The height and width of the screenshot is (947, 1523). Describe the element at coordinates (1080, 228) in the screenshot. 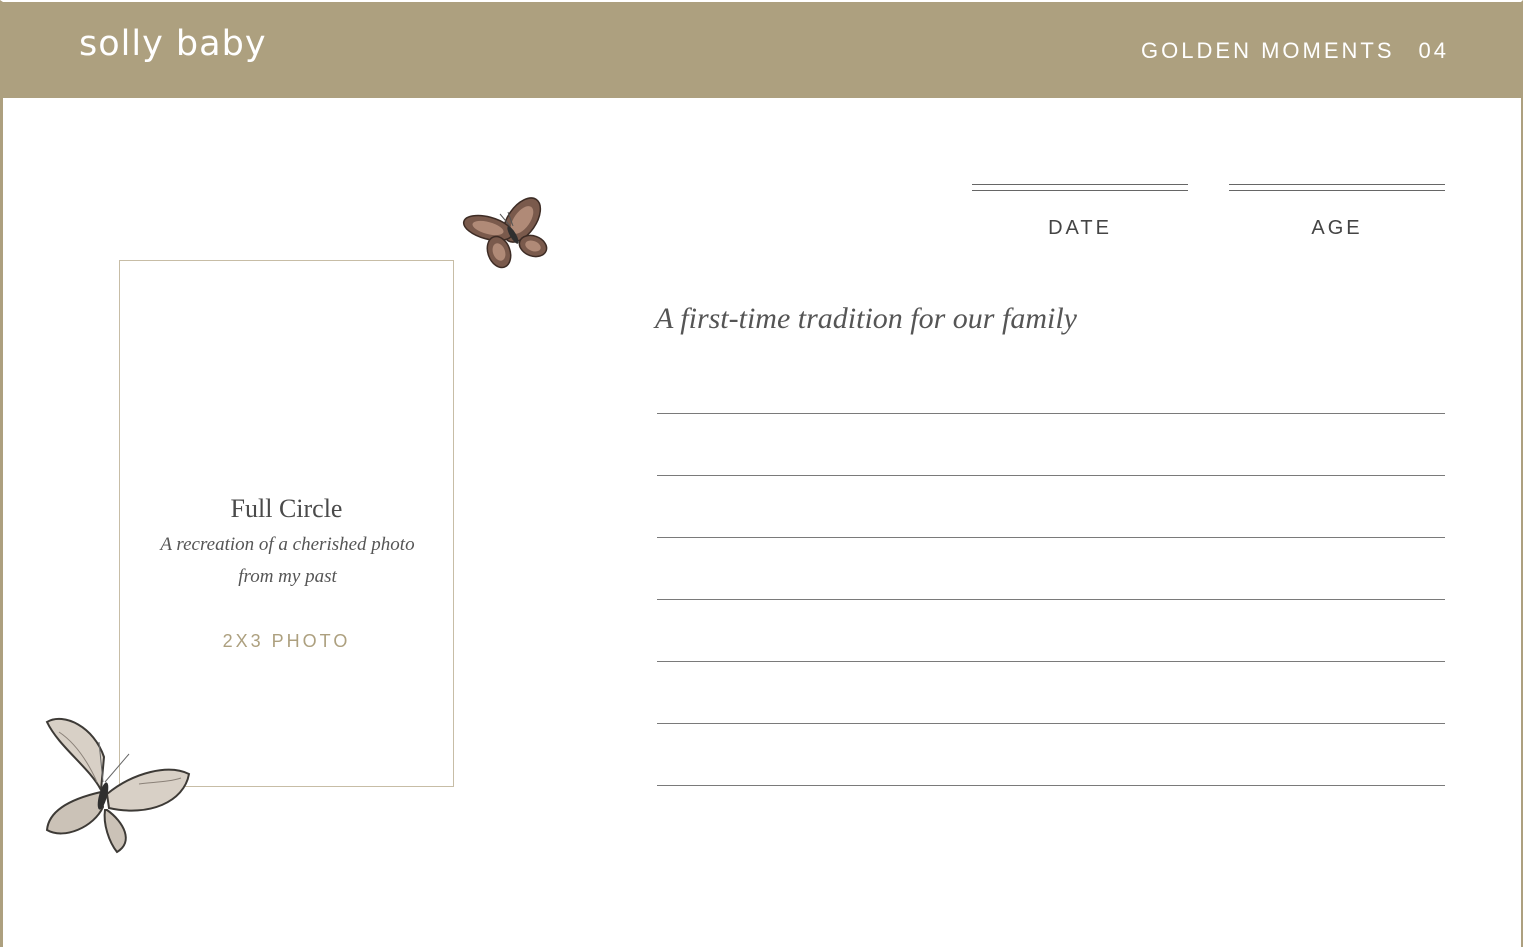

I see `date-label: DATE` at that location.